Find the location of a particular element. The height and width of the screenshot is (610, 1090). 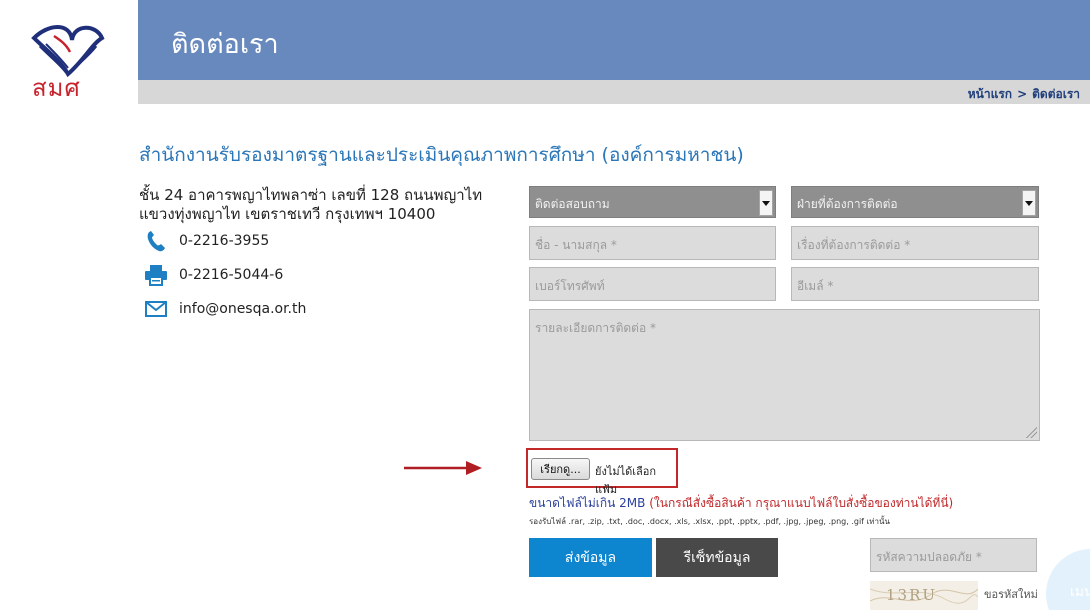

page-header: ติดต่อเรา is located at coordinates (614, 40).